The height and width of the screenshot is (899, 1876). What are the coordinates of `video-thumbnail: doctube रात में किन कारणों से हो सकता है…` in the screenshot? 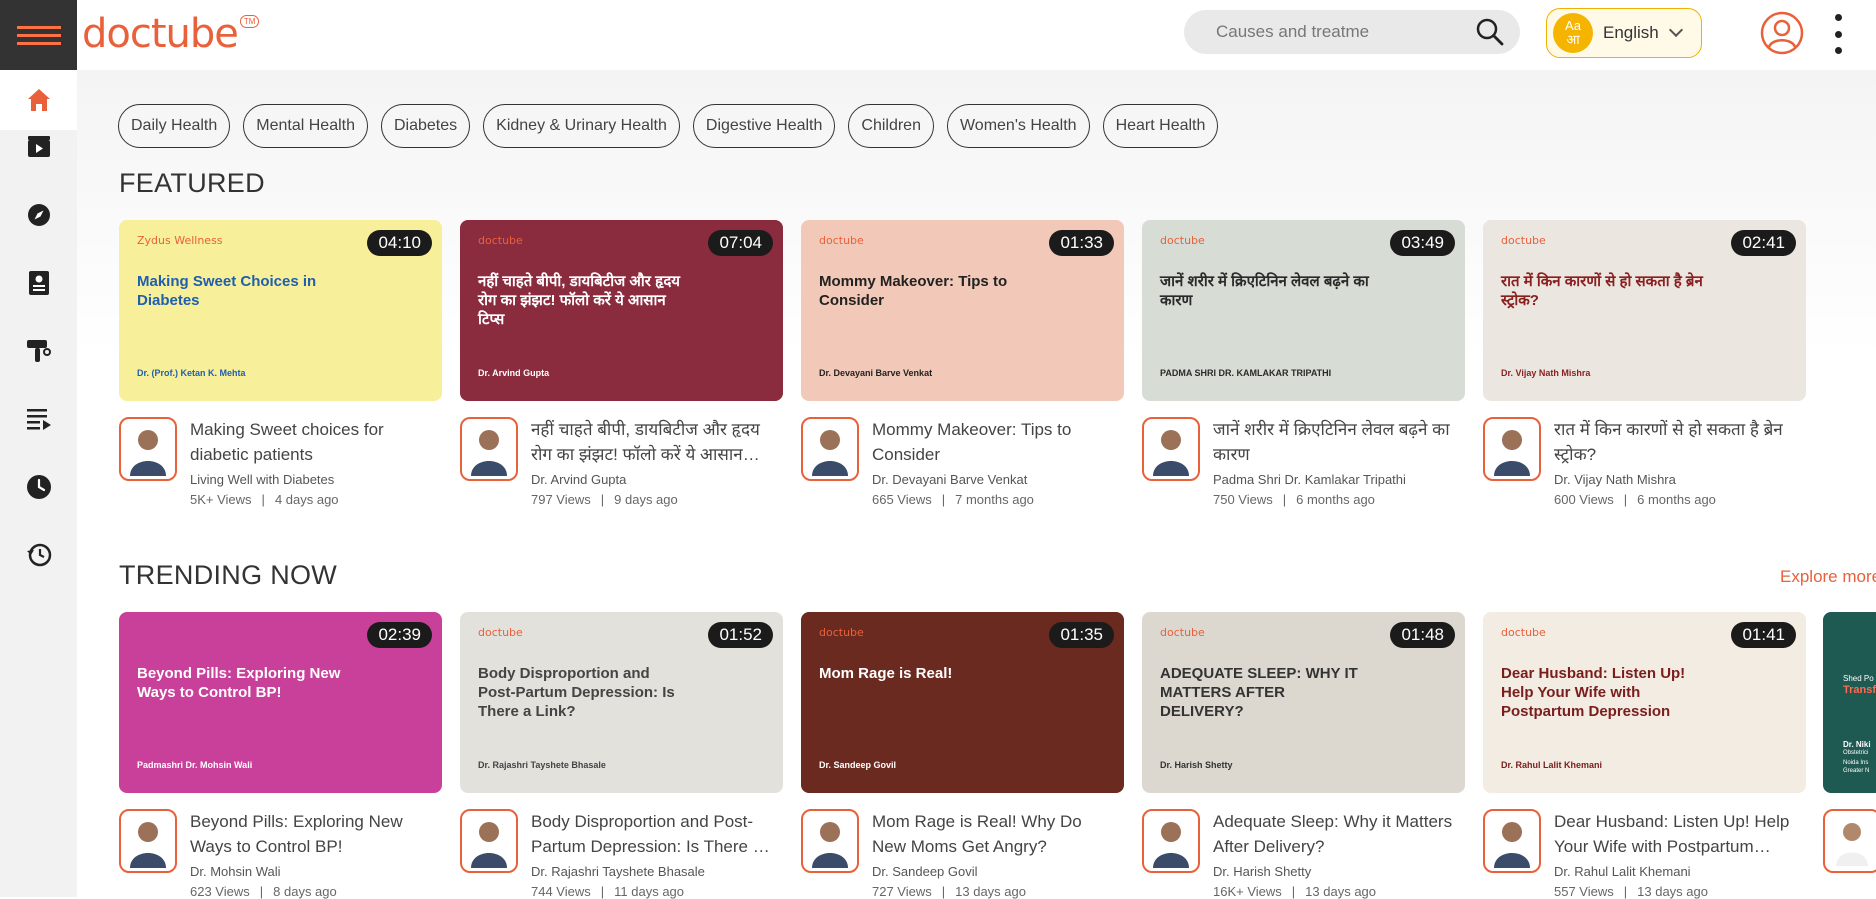 It's located at (1644, 310).